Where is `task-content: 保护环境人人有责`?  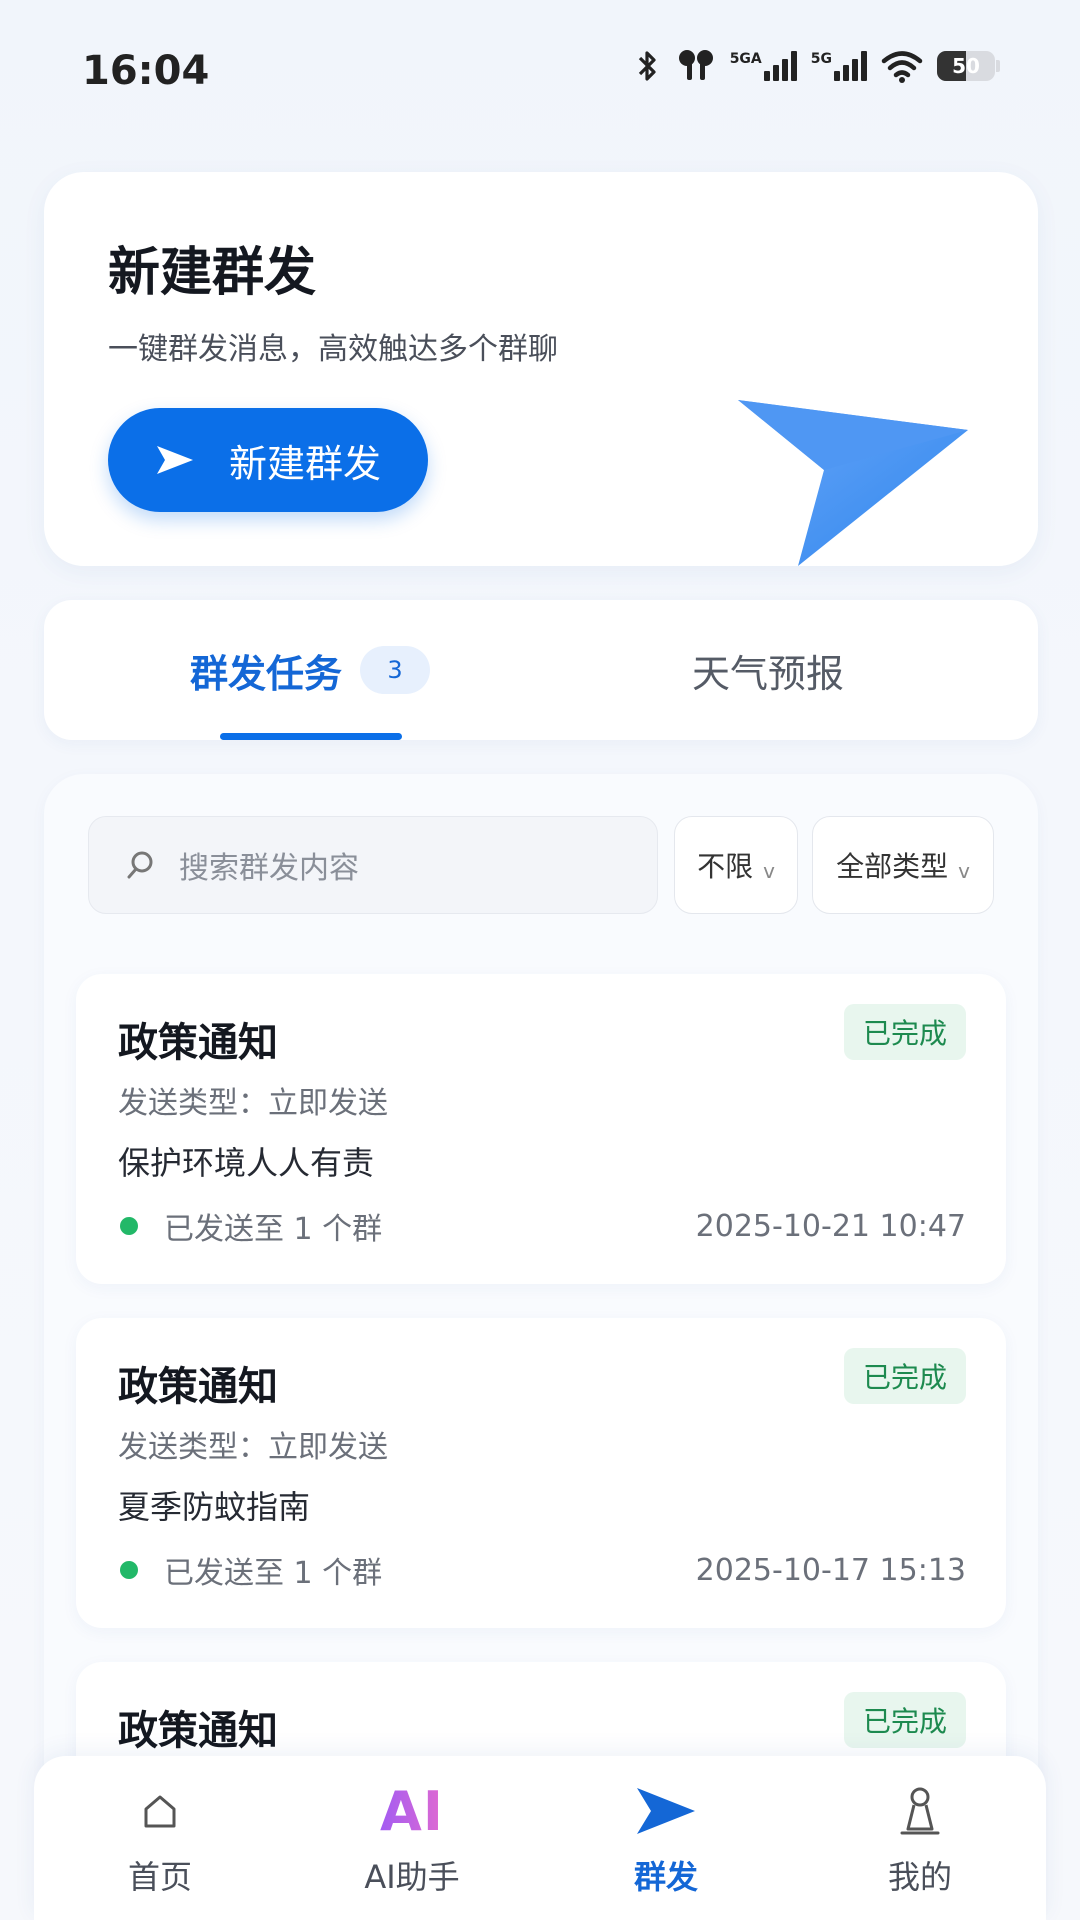
task-content: 保护环境人人有责 is located at coordinates (246, 1163).